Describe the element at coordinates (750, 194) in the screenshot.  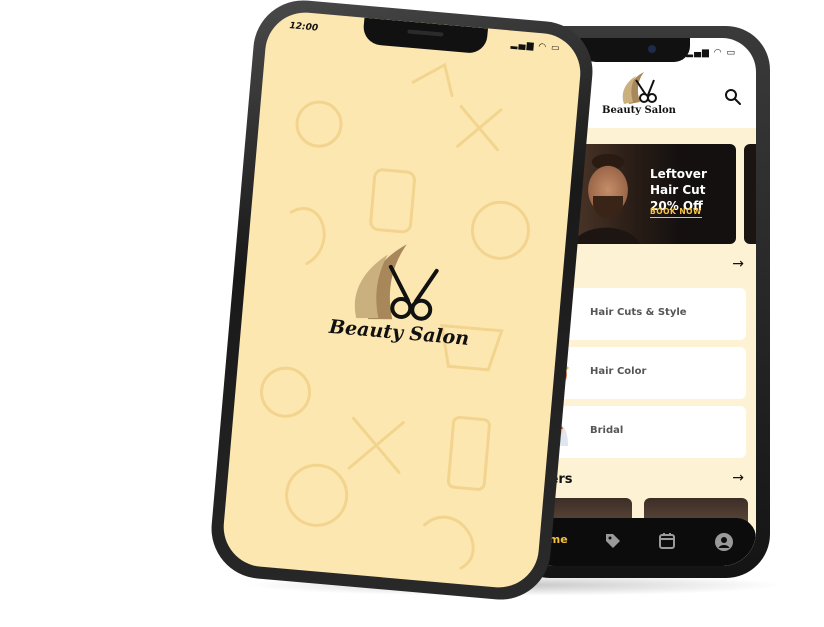
I see `next-banner-peek` at that location.